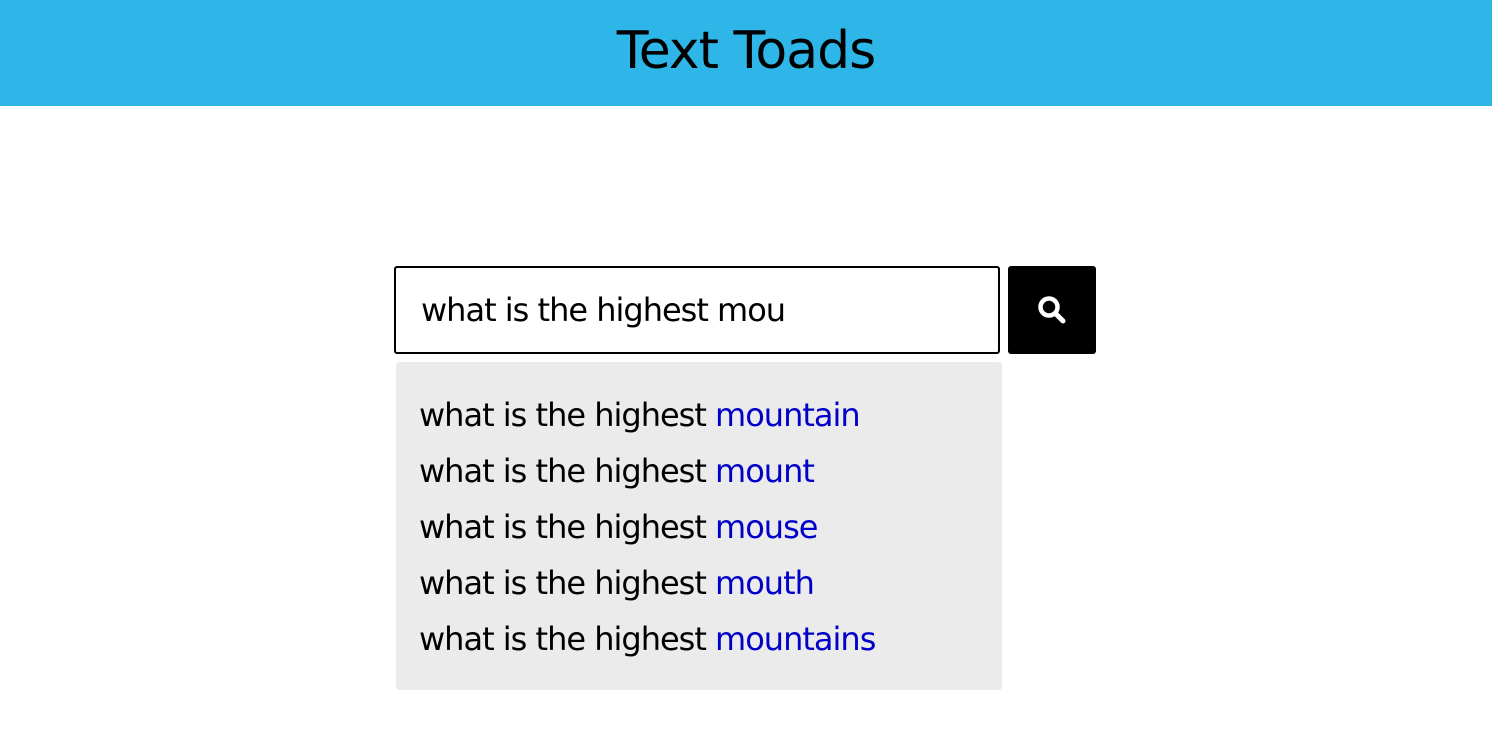 The width and height of the screenshot is (1492, 742). I want to click on suggestion-completion: mount, so click(765, 471).